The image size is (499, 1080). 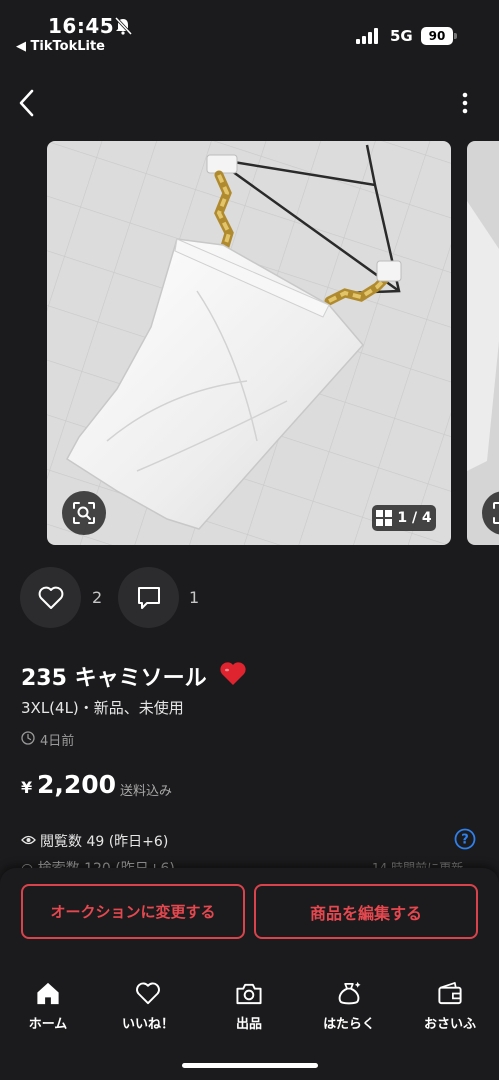 I want to click on red-heart-emoji-icon, so click(x=233, y=673).